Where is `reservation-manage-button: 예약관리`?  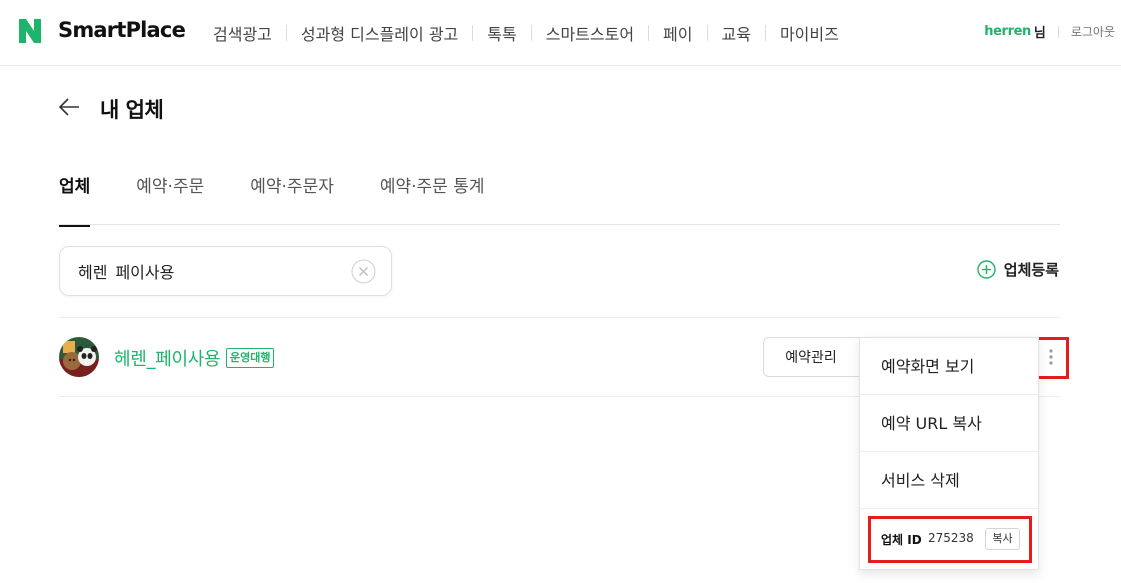
reservation-manage-button: 예약관리 is located at coordinates (818, 357).